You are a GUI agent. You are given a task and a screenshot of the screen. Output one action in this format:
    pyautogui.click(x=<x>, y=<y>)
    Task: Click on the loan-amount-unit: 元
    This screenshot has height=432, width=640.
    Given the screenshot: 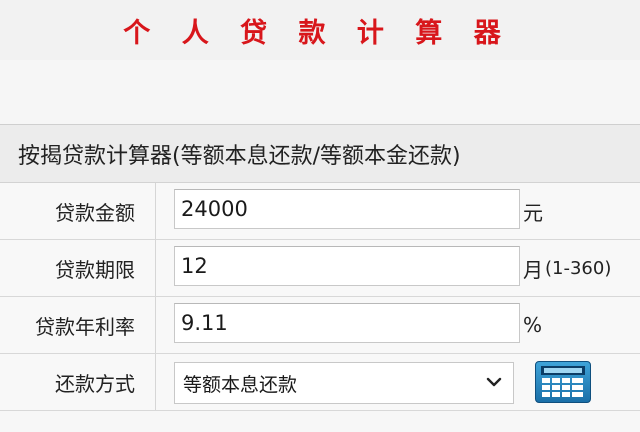 What is the action you would take?
    pyautogui.click(x=533, y=211)
    